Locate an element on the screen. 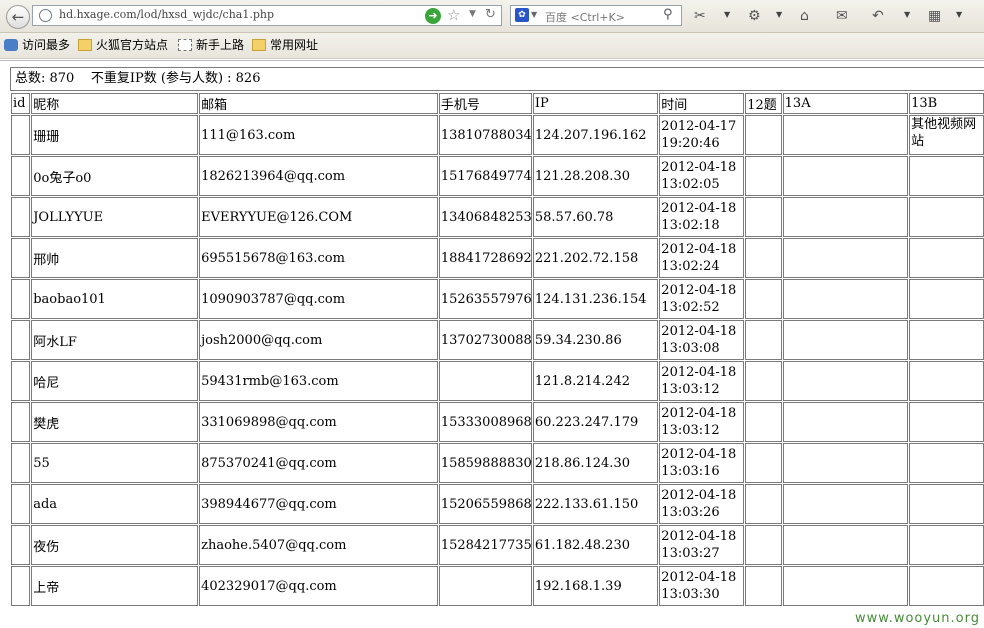 The image size is (984, 628). phone-cell: 15263557976 is located at coordinates (485, 299).